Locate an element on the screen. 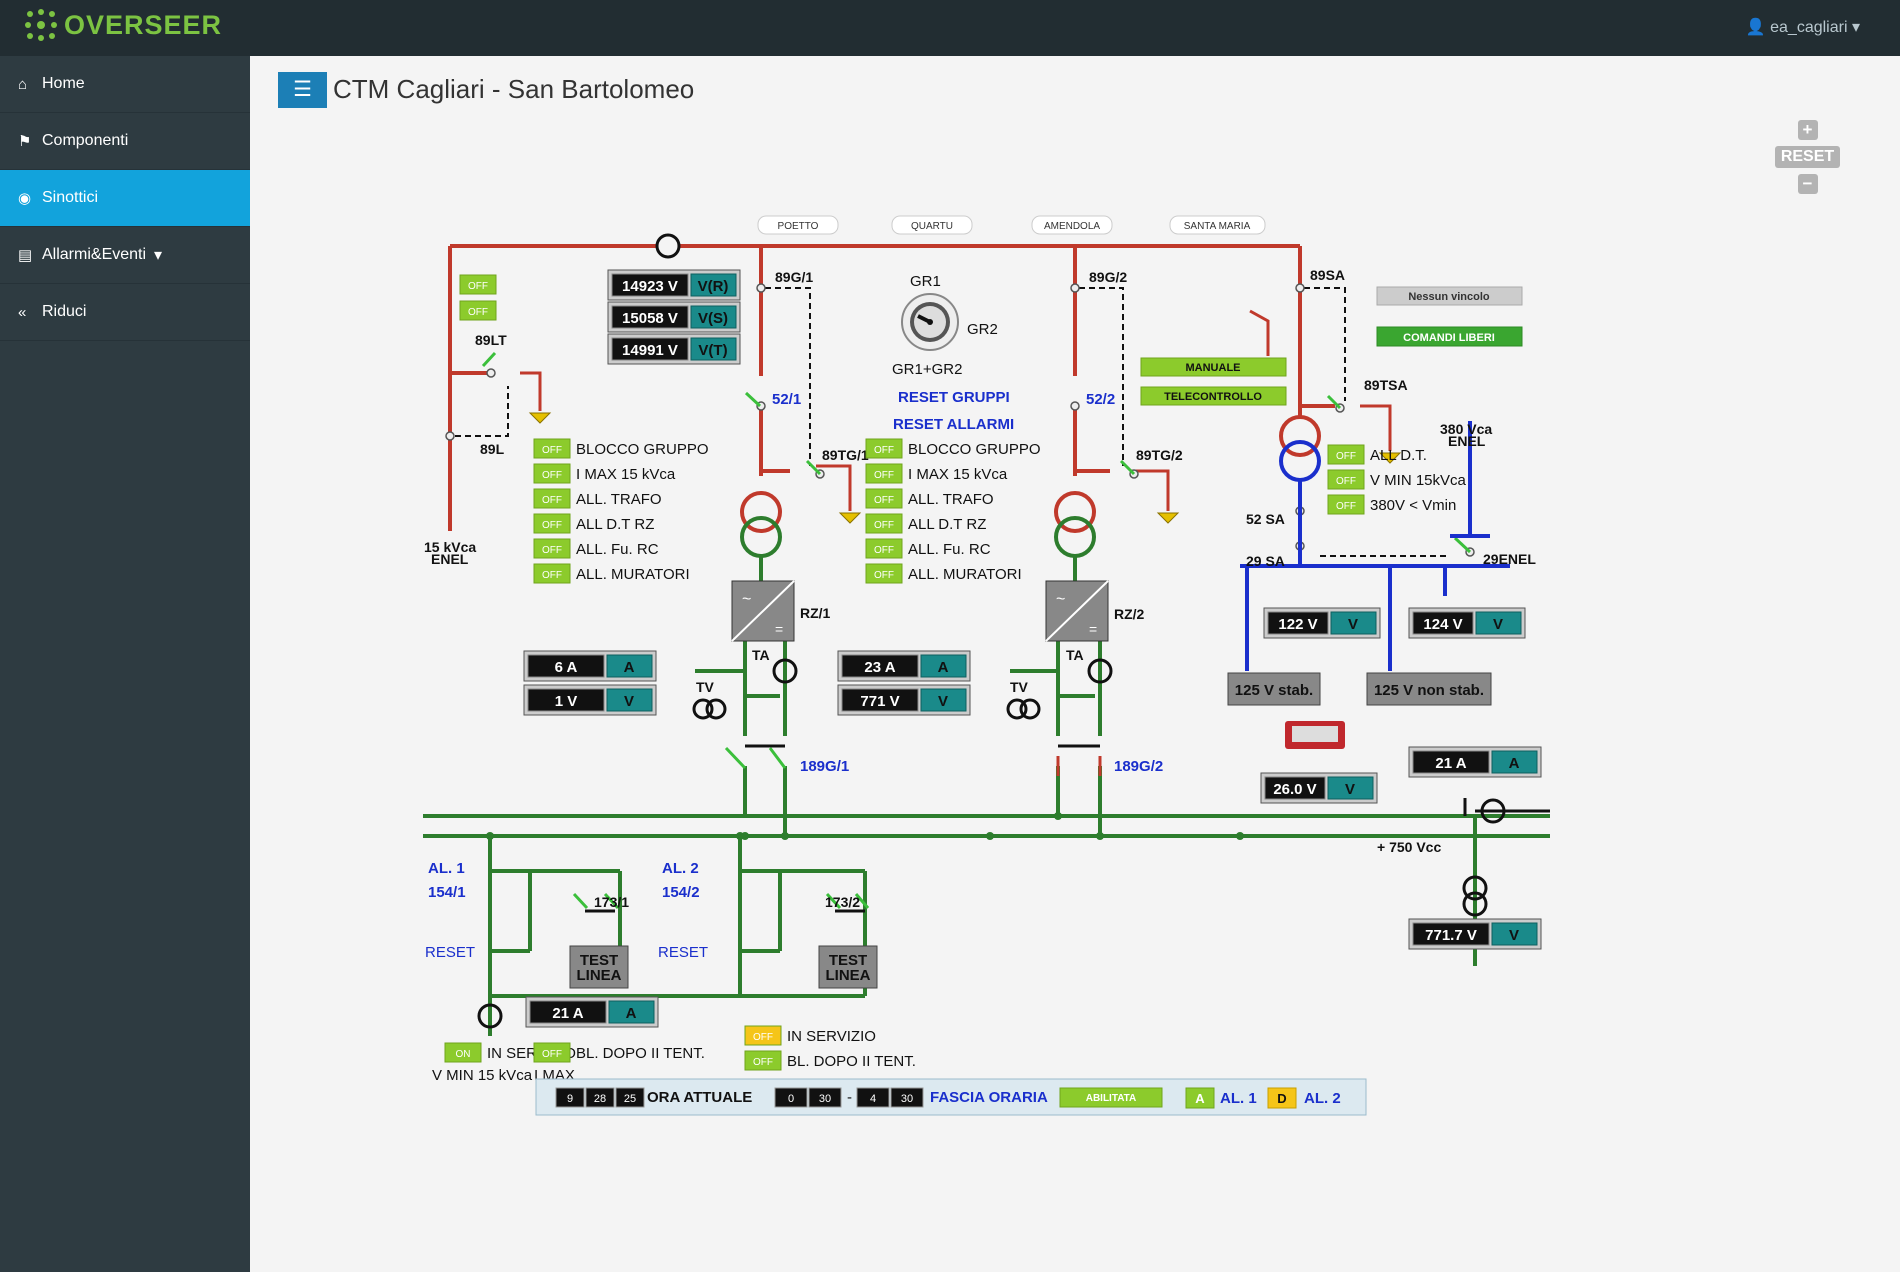 The height and width of the screenshot is (1272, 1900). ora-digits: 9 28 25 is located at coordinates (600, 1097).